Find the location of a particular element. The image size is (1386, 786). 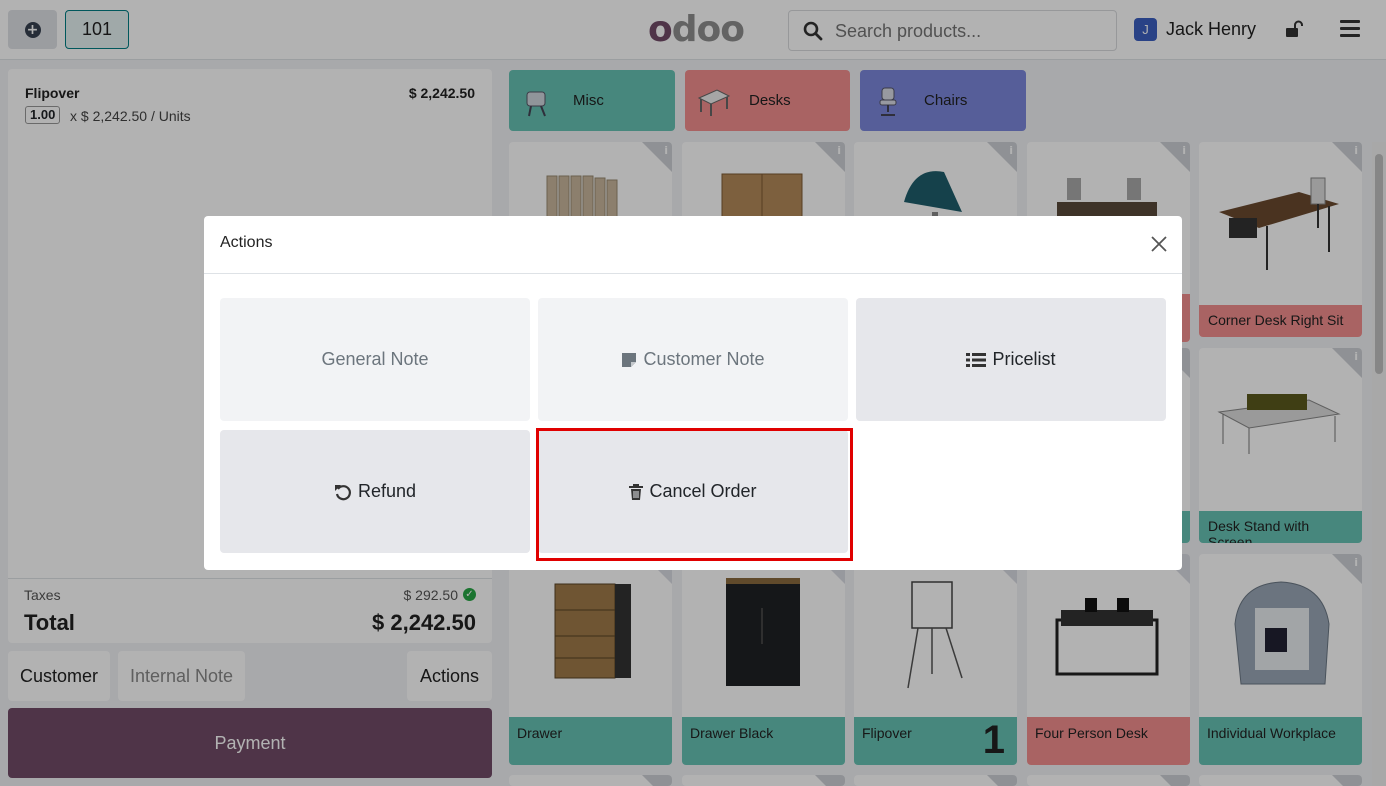

dialog-header: Actions is located at coordinates (693, 245).